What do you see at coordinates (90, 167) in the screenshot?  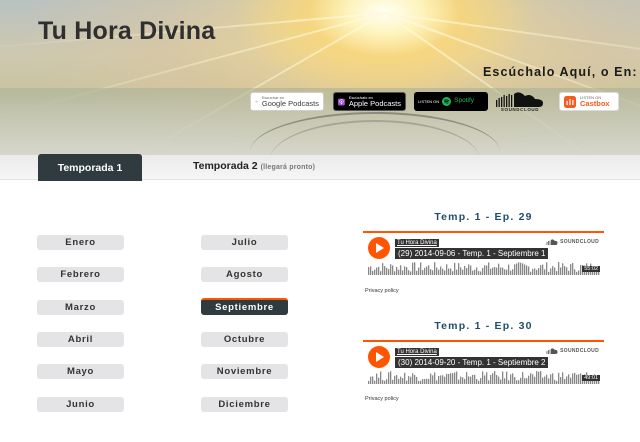 I see `tab-temporada-1: Temporada 1` at bounding box center [90, 167].